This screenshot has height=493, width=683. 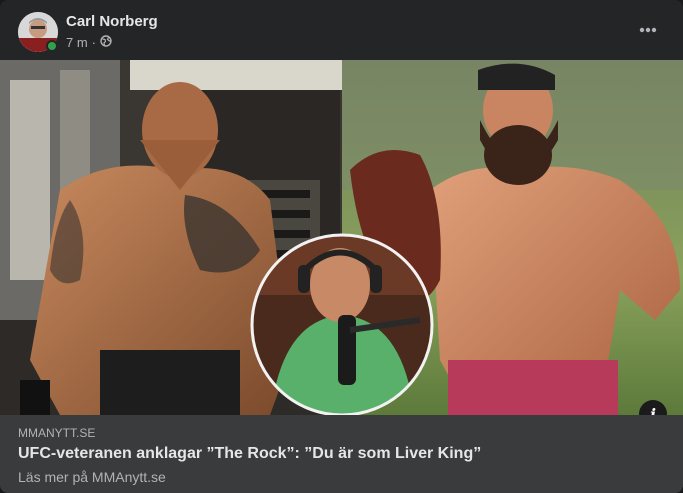 I want to click on author-name: Carl Norberg, so click(x=112, y=21).